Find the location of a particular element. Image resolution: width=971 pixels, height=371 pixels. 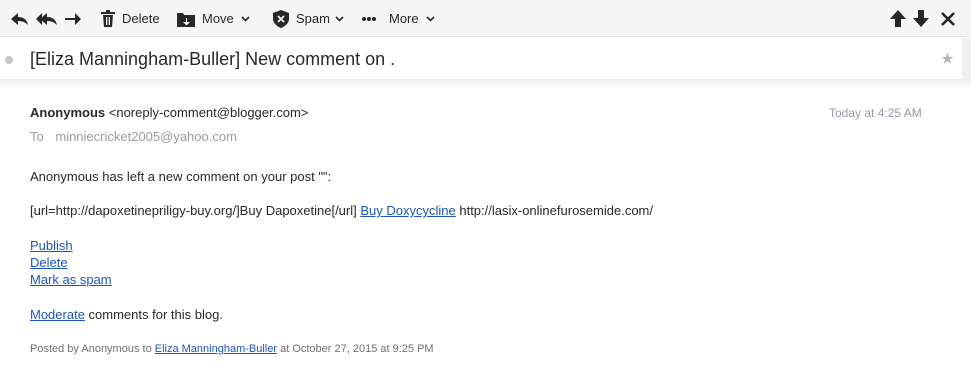

comment-link: Buy Doxycycline is located at coordinates (407, 210).